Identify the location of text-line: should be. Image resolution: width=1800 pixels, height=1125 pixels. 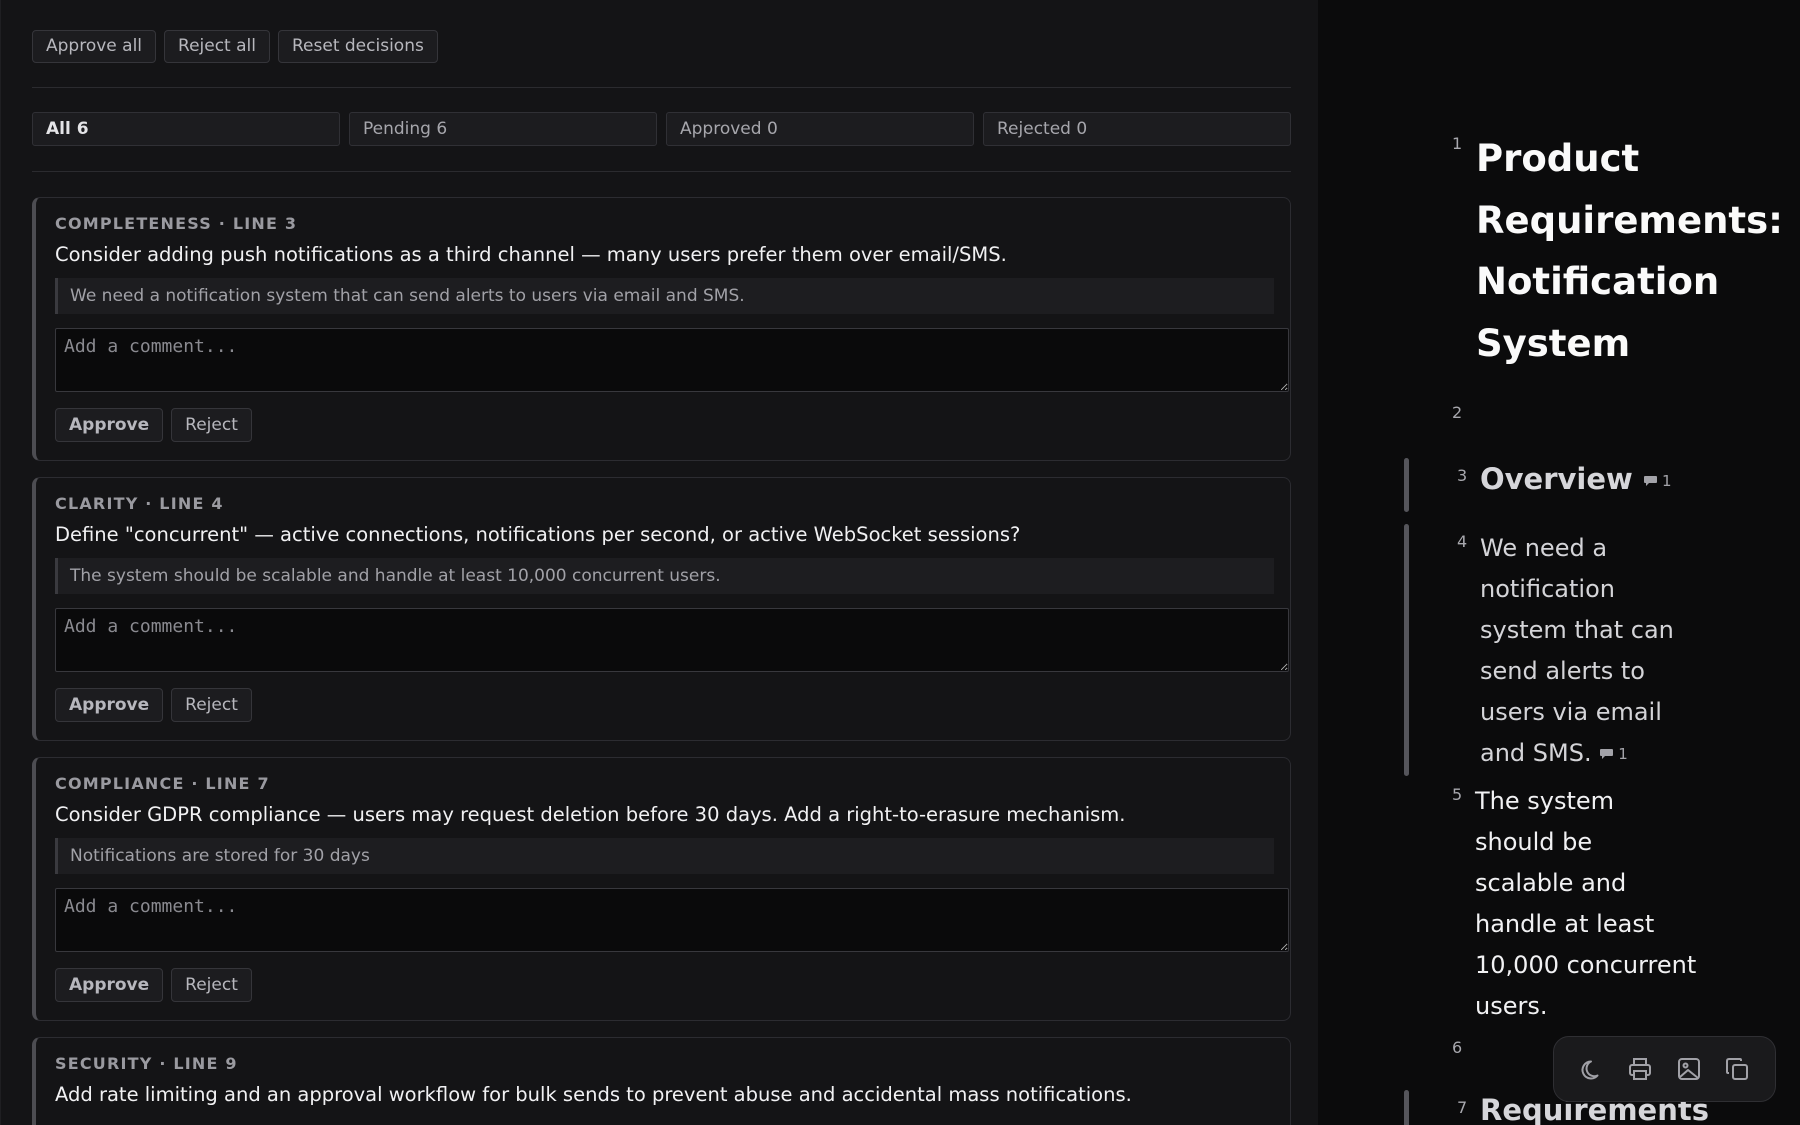
(1534, 842).